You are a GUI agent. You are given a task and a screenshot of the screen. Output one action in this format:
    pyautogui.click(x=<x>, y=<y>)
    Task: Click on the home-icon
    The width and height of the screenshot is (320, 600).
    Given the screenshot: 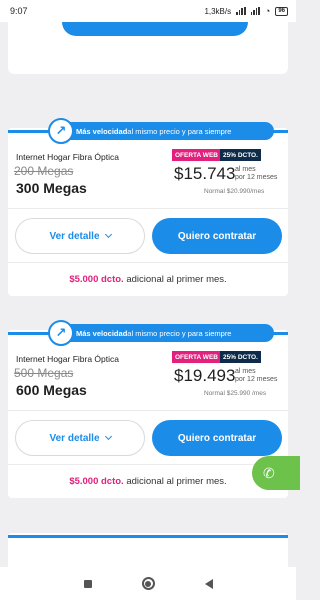 What is the action you would take?
    pyautogui.click(x=148, y=583)
    